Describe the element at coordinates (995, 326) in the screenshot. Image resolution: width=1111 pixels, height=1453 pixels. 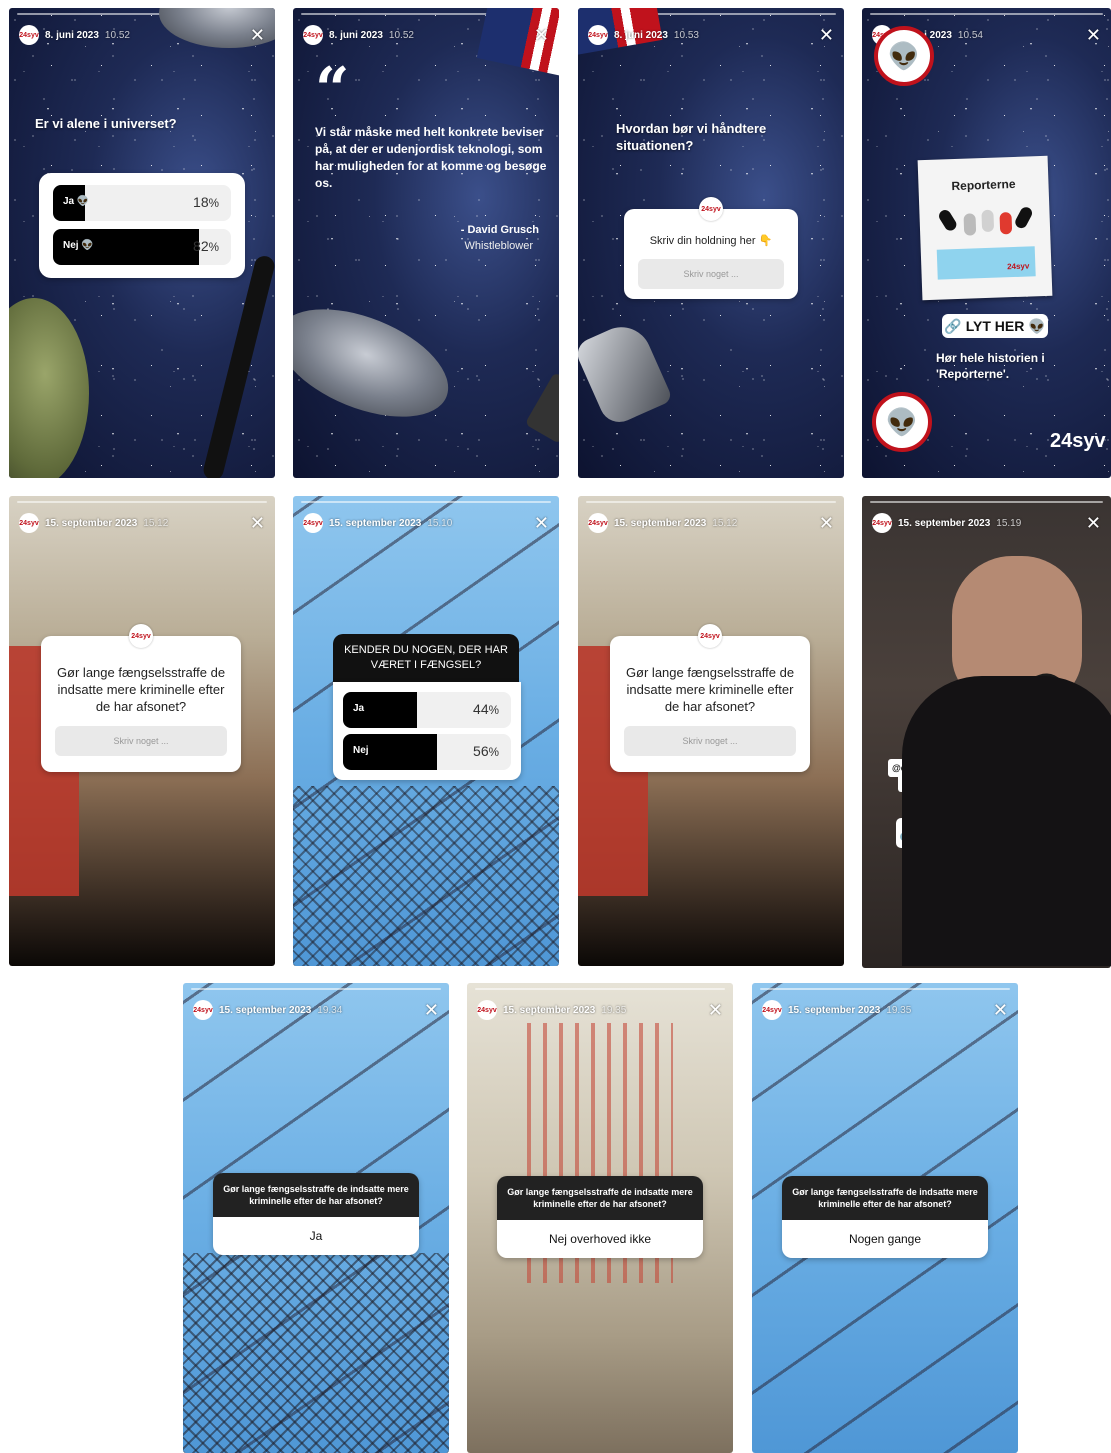
I see `link-sticker: 🔗 LYT HER 👽` at that location.